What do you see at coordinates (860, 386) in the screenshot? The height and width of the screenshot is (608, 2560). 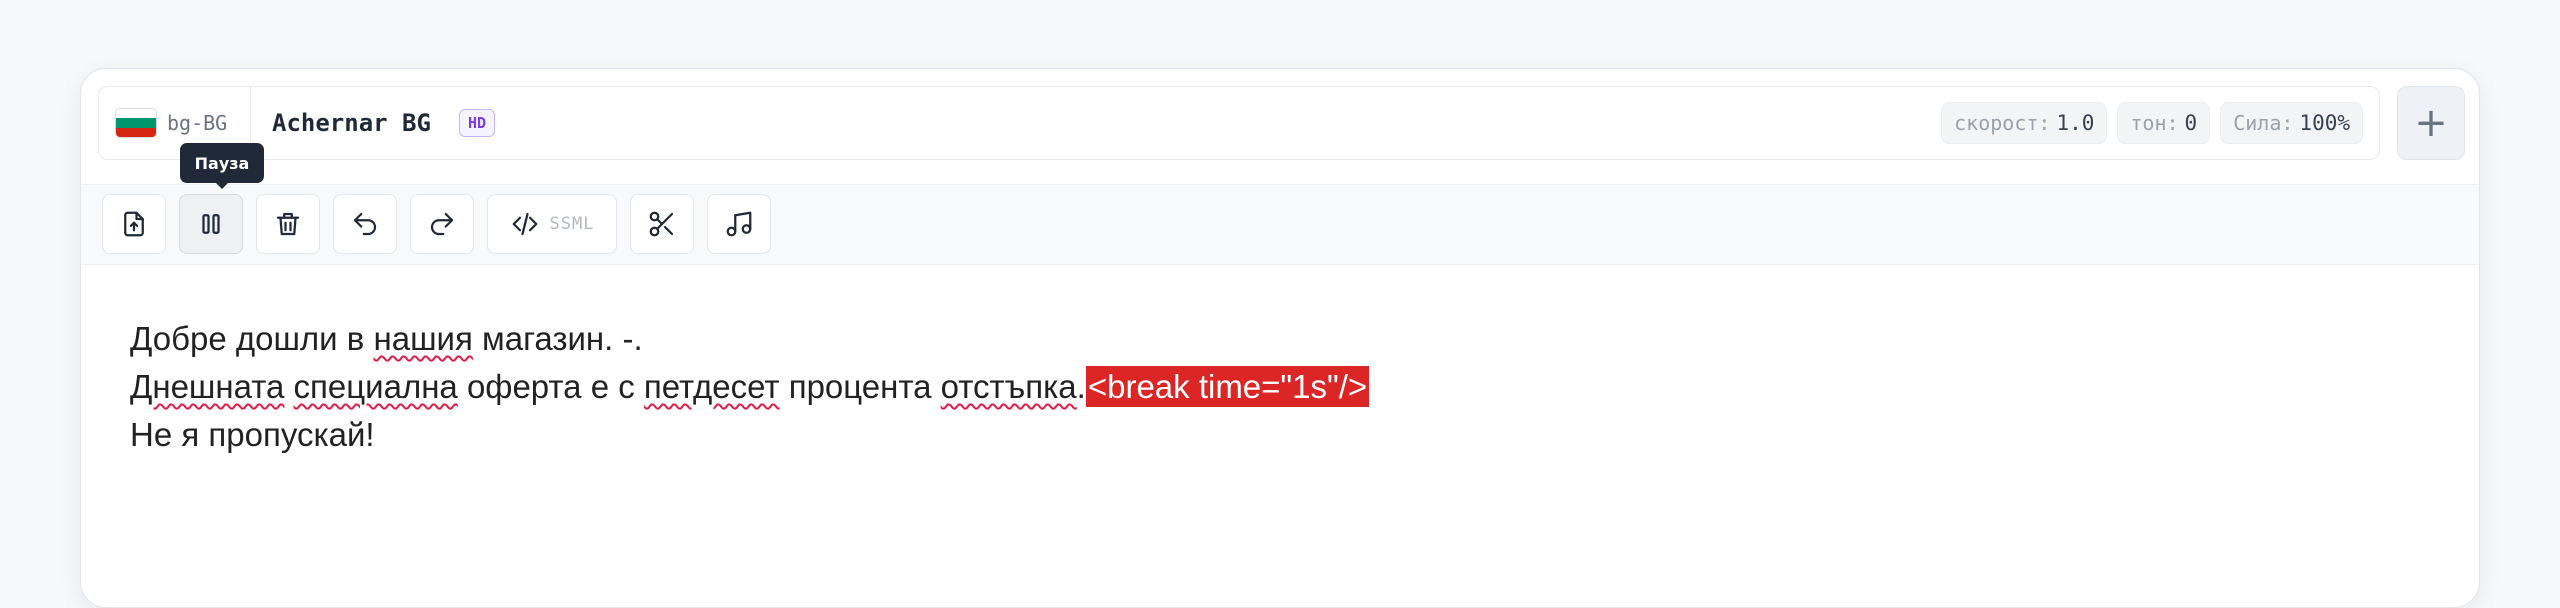 I see `text-span: процента` at bounding box center [860, 386].